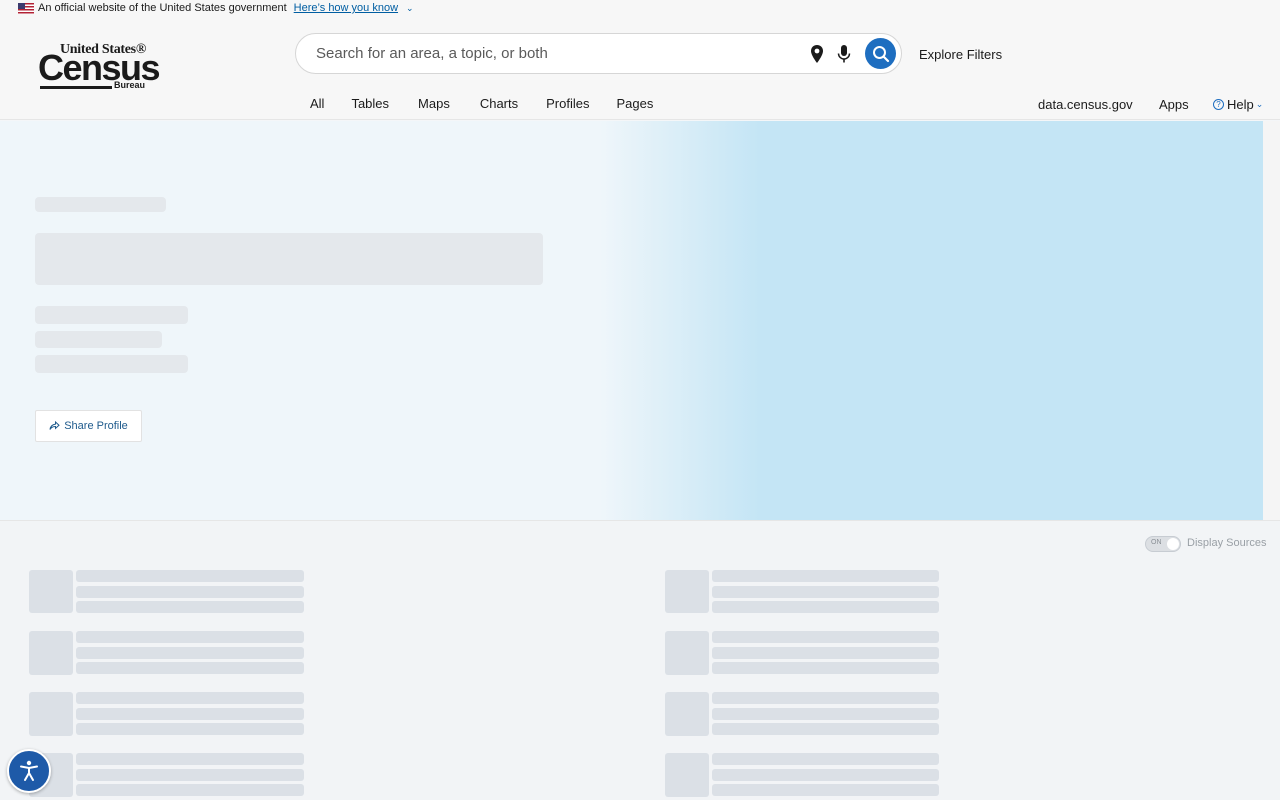 The width and height of the screenshot is (1280, 800). I want to click on search-button, so click(880, 53).